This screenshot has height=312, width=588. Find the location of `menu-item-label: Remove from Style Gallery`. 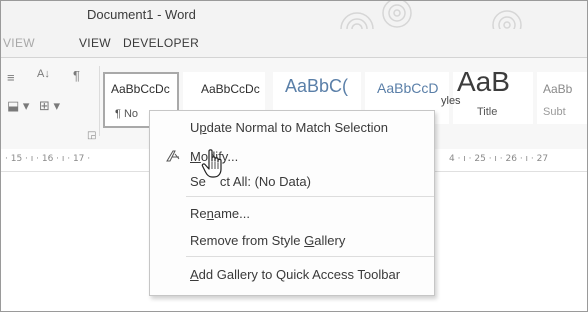

menu-item-label: Remove from Style Gallery is located at coordinates (267, 240).